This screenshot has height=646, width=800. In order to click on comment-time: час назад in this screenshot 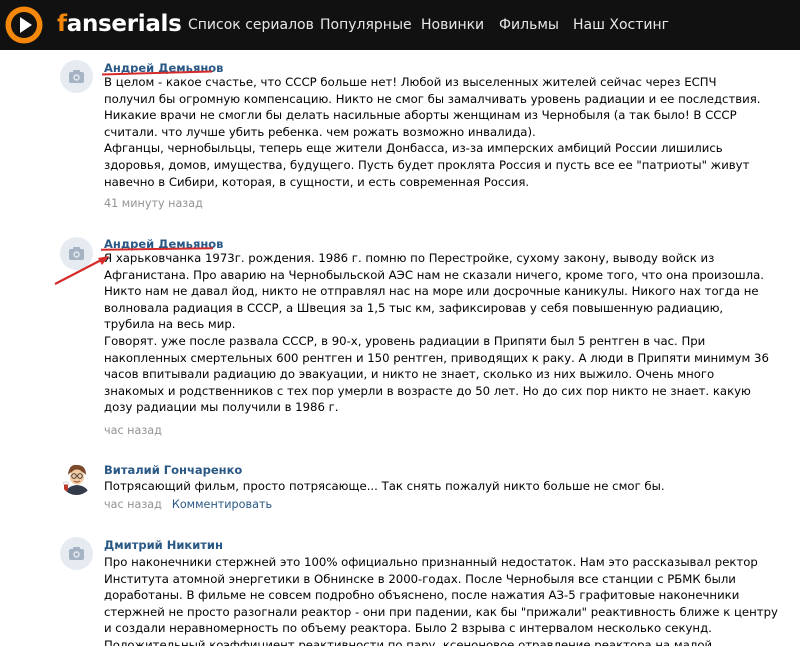, I will do `click(133, 430)`.